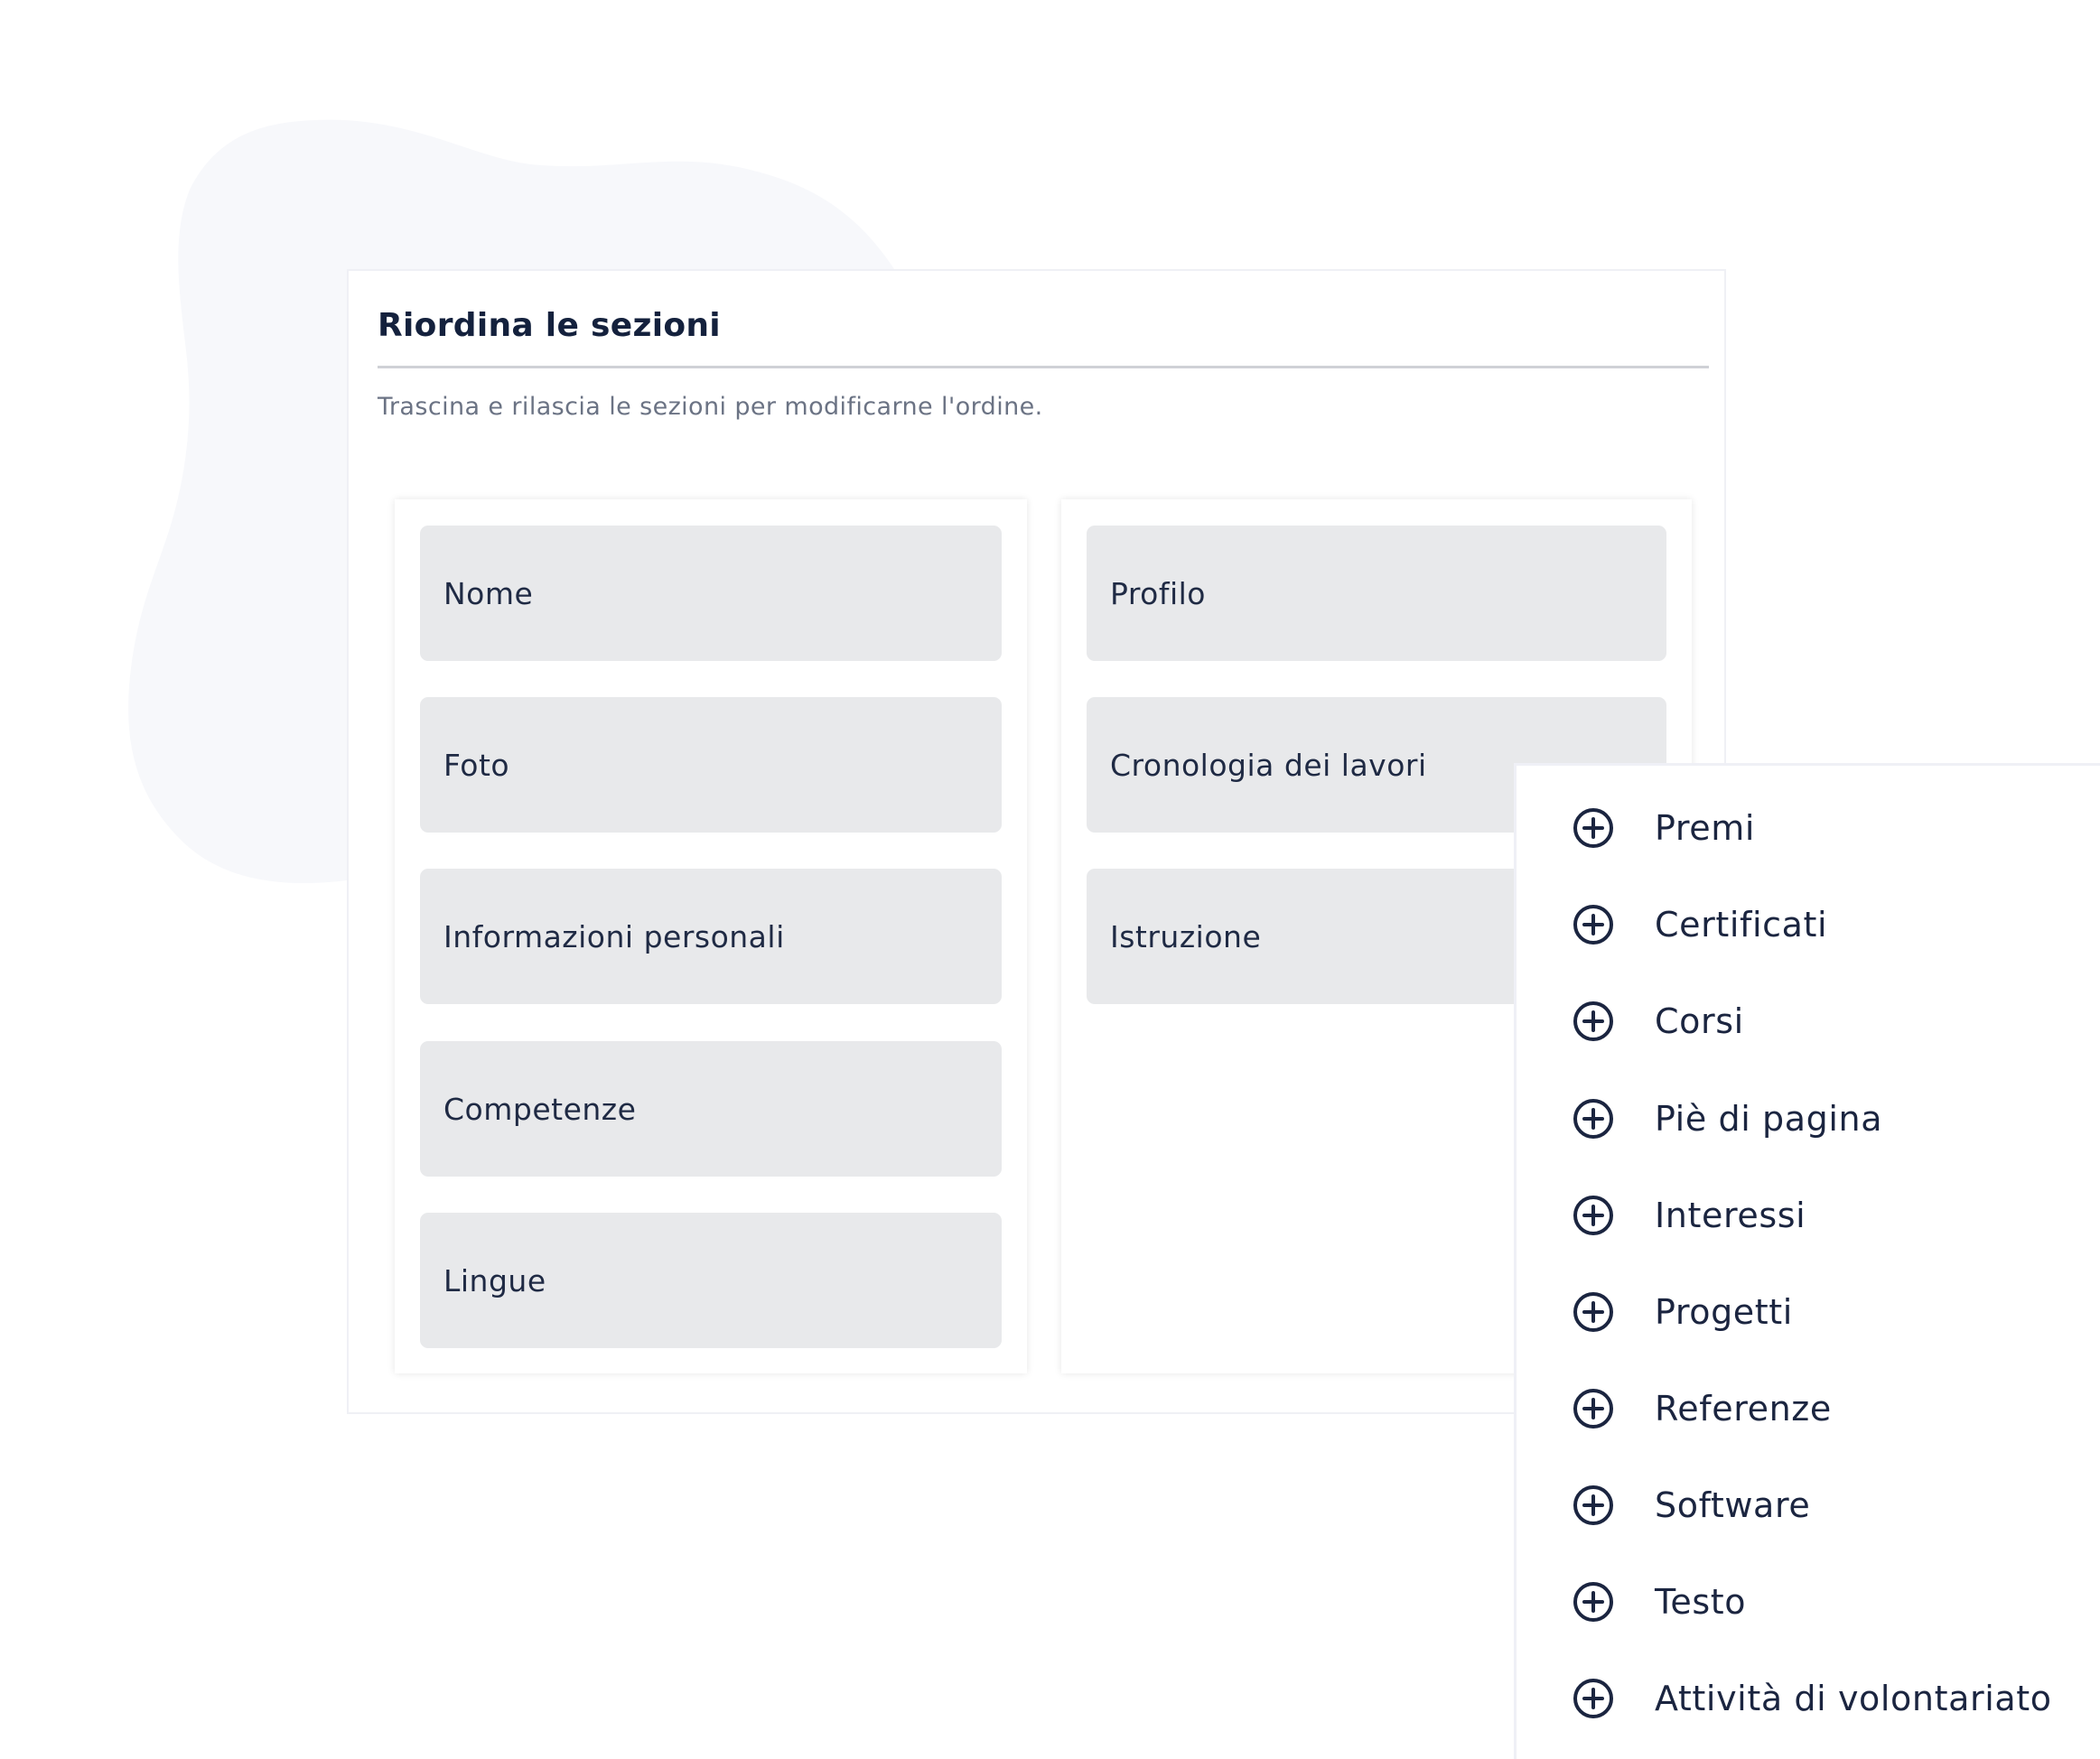 The image size is (2100, 1759). I want to click on section-card-competenze: Competenze, so click(711, 1109).